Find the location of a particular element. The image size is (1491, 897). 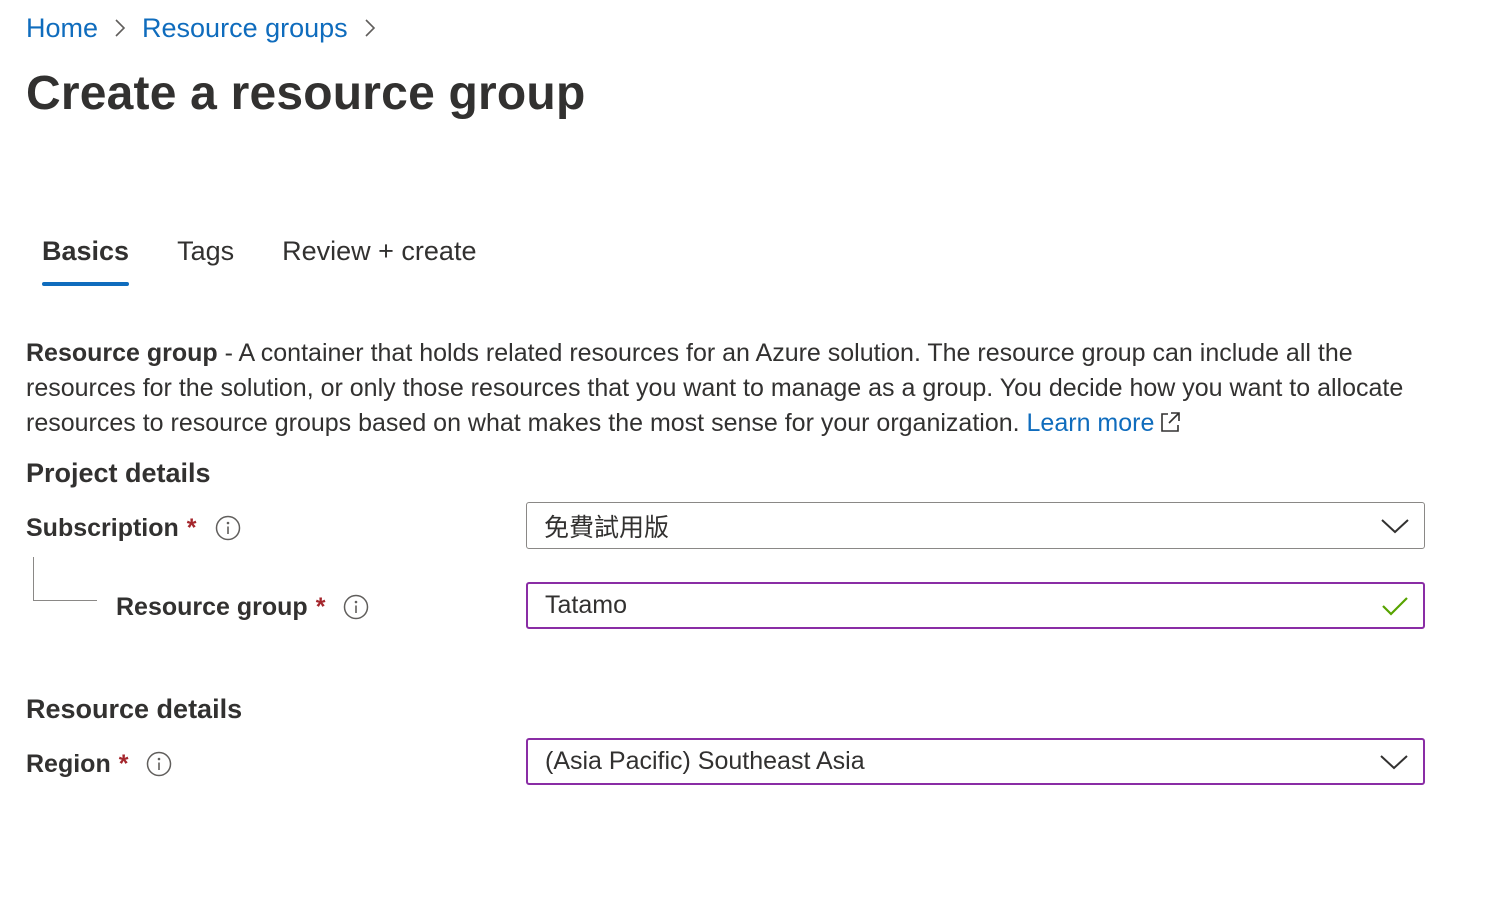

page-title: Create a resource group is located at coordinates (306, 93).